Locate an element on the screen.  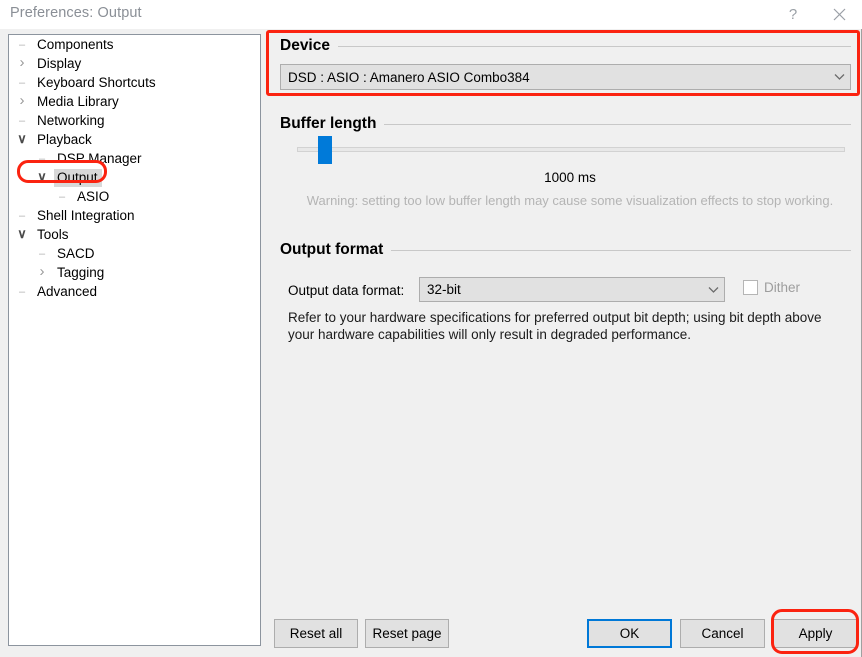
ok-button: OK is located at coordinates (629, 633).